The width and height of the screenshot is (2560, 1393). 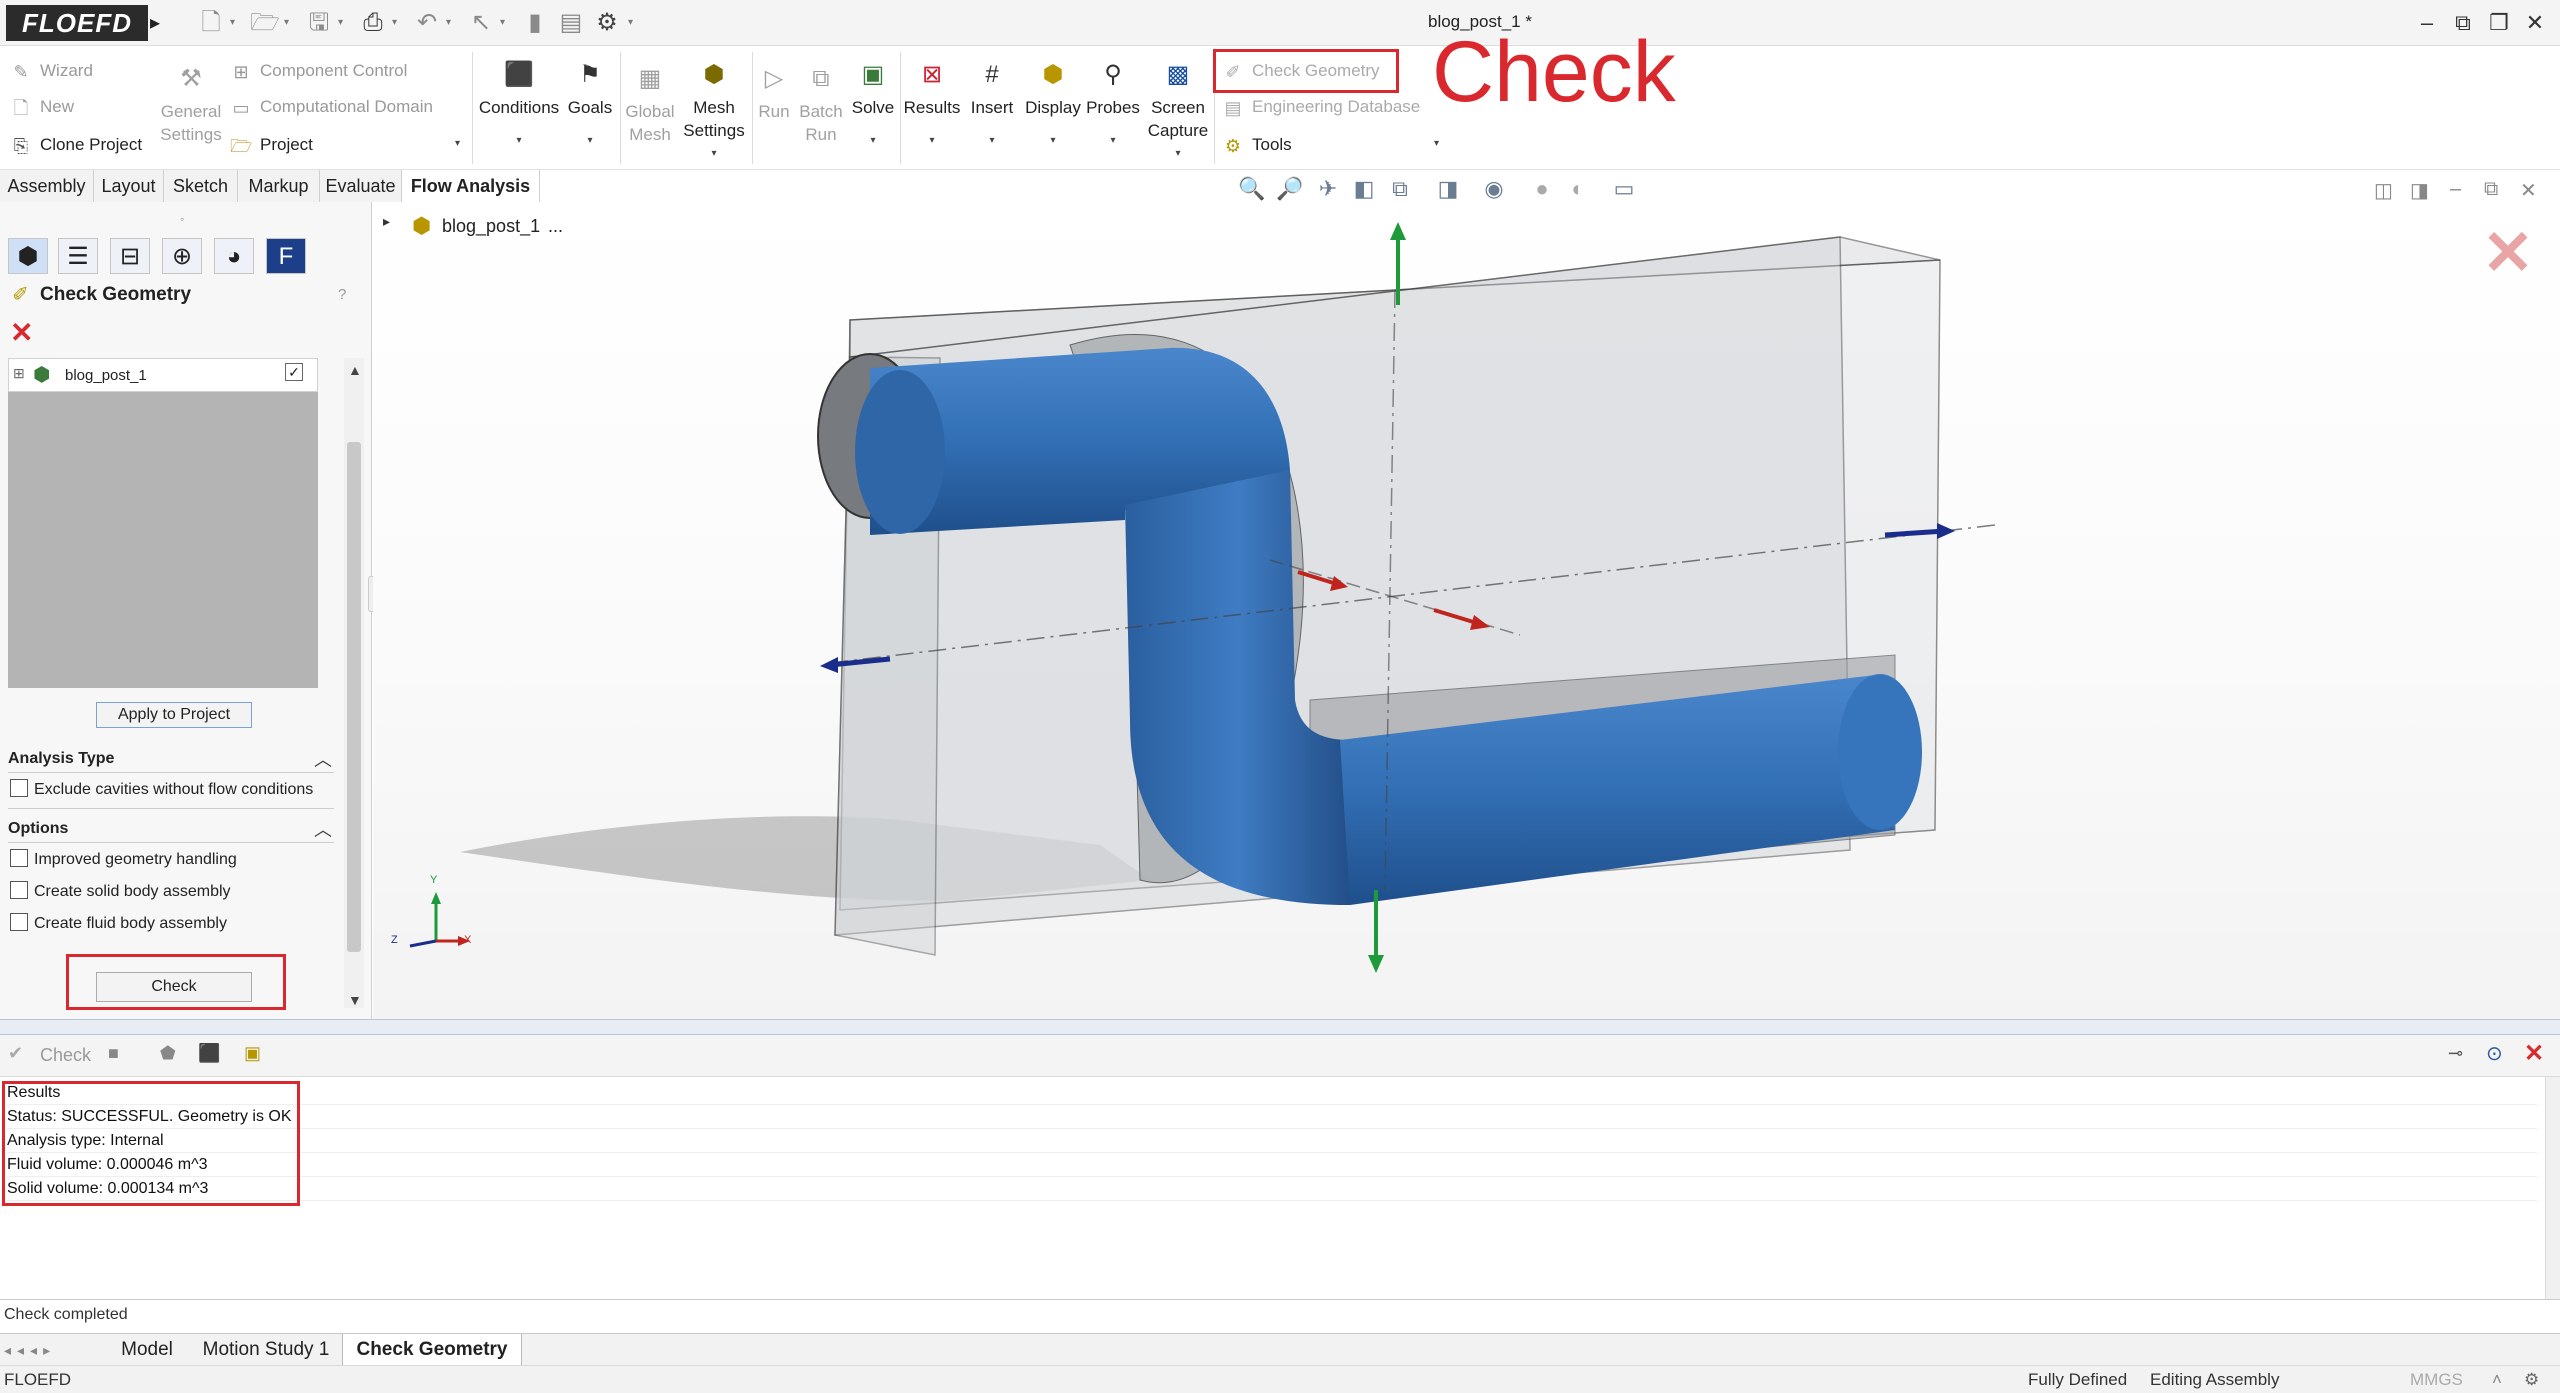 I want to click on tree-item-label: blog_post_1, so click(x=106, y=375).